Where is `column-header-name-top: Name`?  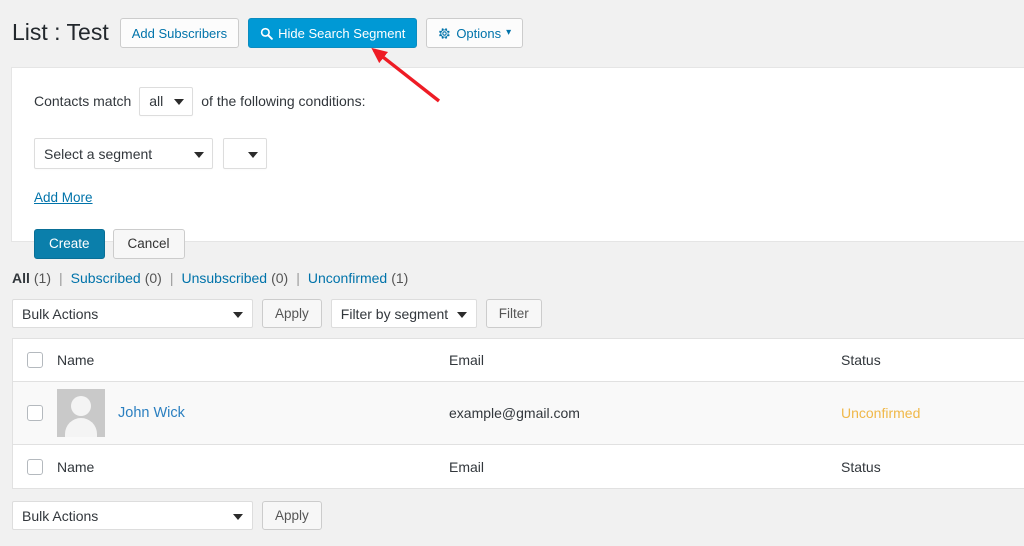 column-header-name-top: Name is located at coordinates (253, 360).